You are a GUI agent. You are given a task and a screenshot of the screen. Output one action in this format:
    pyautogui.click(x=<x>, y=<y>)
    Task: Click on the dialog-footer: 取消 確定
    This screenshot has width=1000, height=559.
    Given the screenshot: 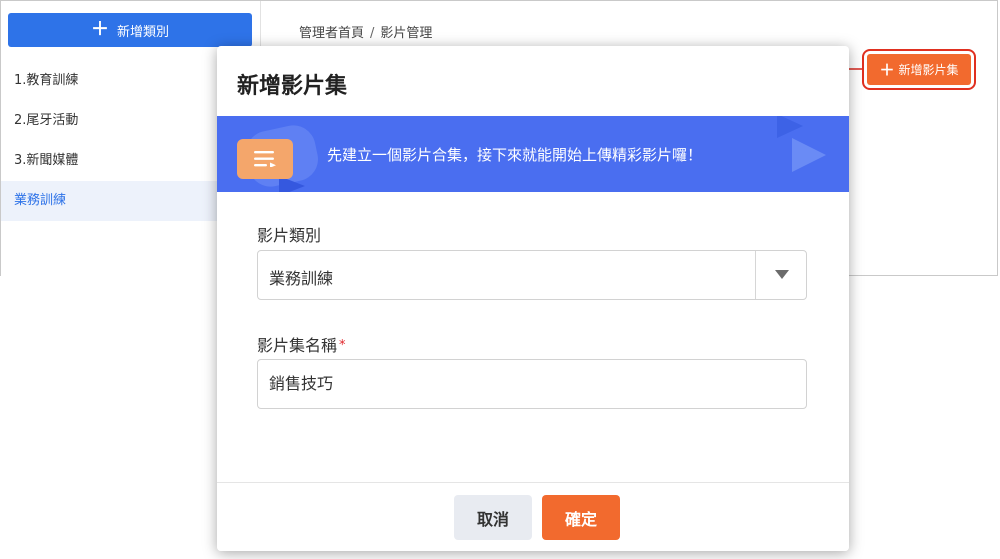 What is the action you would take?
    pyautogui.click(x=533, y=516)
    